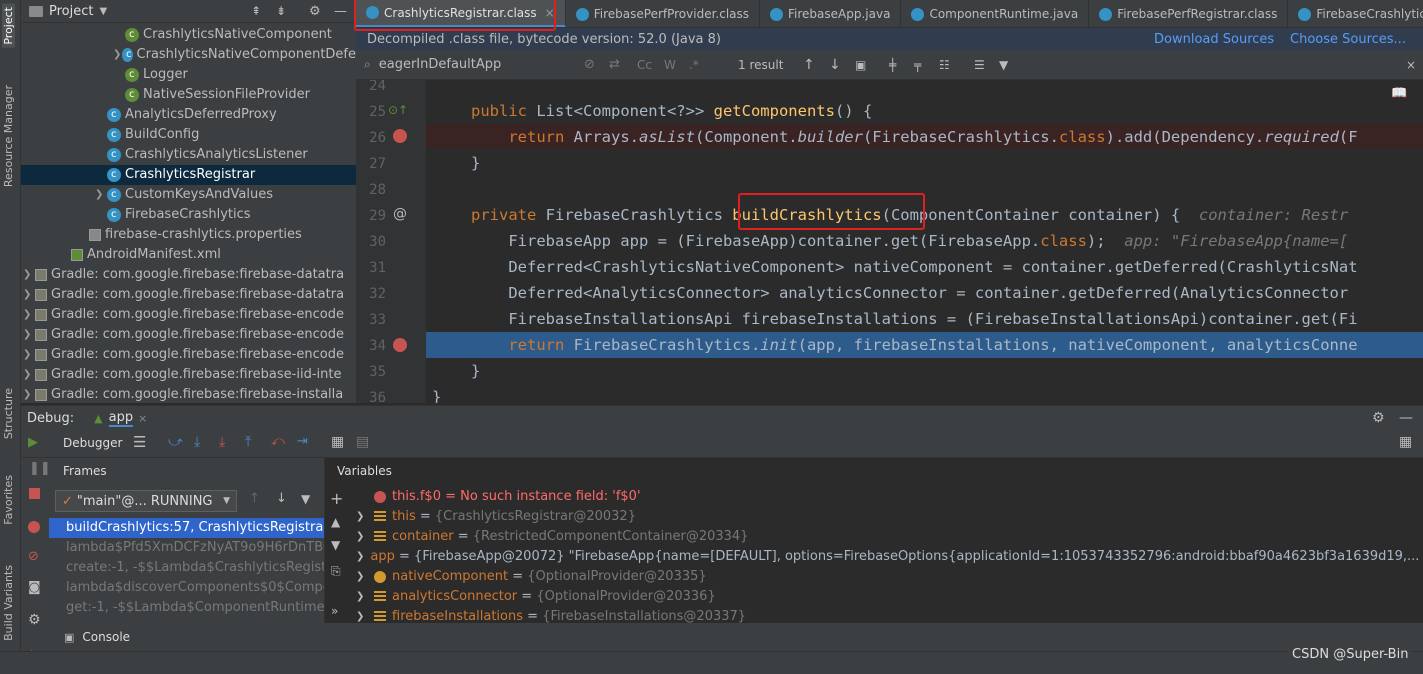  What do you see at coordinates (34, 587) in the screenshot?
I see `camera-icon: ◙` at bounding box center [34, 587].